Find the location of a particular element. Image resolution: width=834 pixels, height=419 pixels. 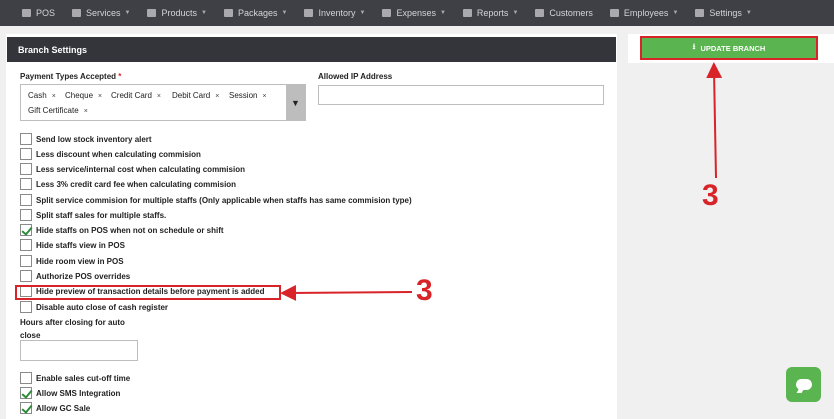

option-row: Allow SMS Integration is located at coordinates (70, 393).